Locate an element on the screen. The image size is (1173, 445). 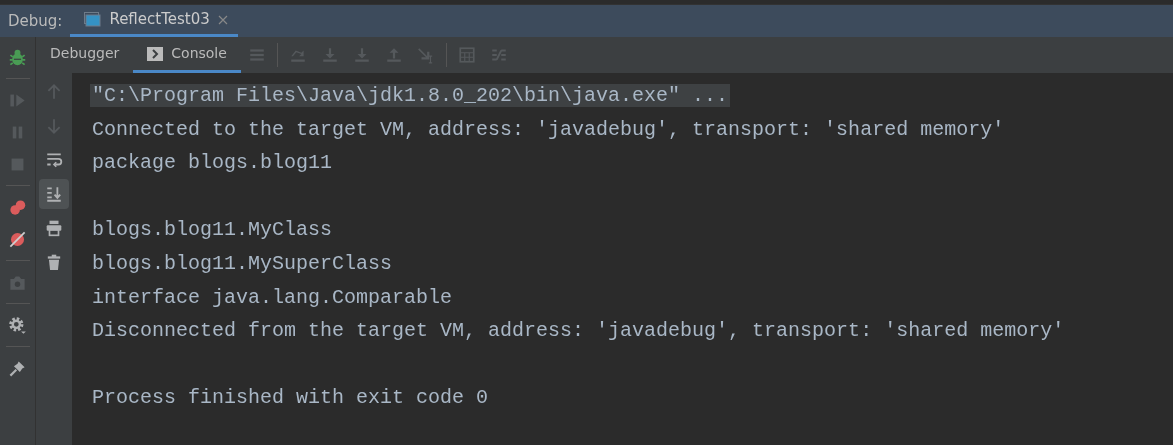
step-out-icon is located at coordinates (393, 55).